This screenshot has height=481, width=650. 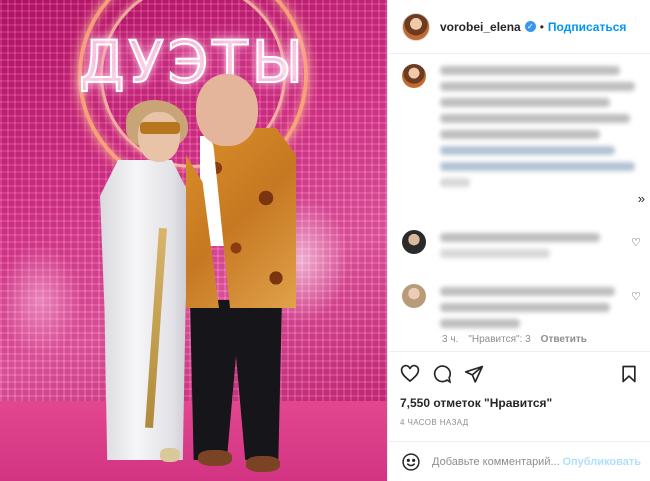 What do you see at coordinates (159, 137) in the screenshot?
I see `woman-face` at bounding box center [159, 137].